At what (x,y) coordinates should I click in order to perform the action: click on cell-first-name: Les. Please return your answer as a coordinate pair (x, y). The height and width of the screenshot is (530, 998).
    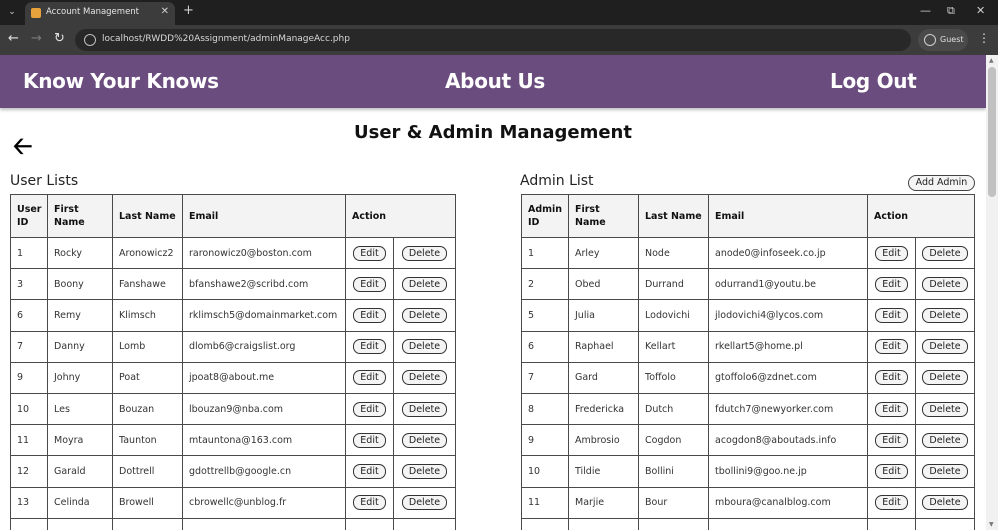
    Looking at the image, I should click on (80, 409).